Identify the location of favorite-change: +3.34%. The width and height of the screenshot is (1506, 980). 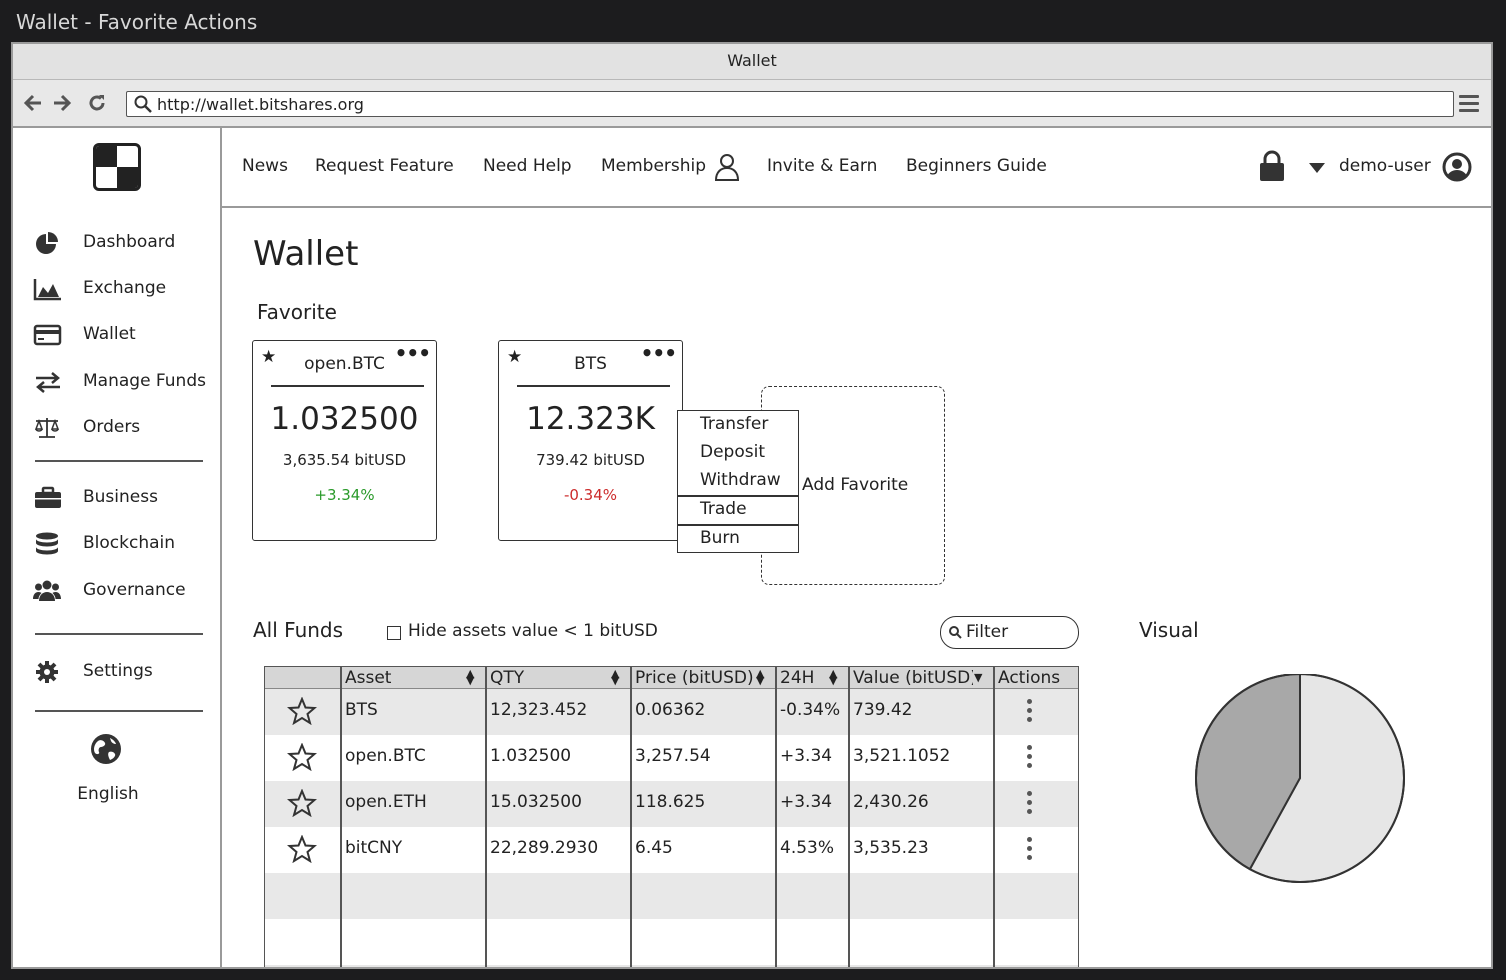
(344, 495).